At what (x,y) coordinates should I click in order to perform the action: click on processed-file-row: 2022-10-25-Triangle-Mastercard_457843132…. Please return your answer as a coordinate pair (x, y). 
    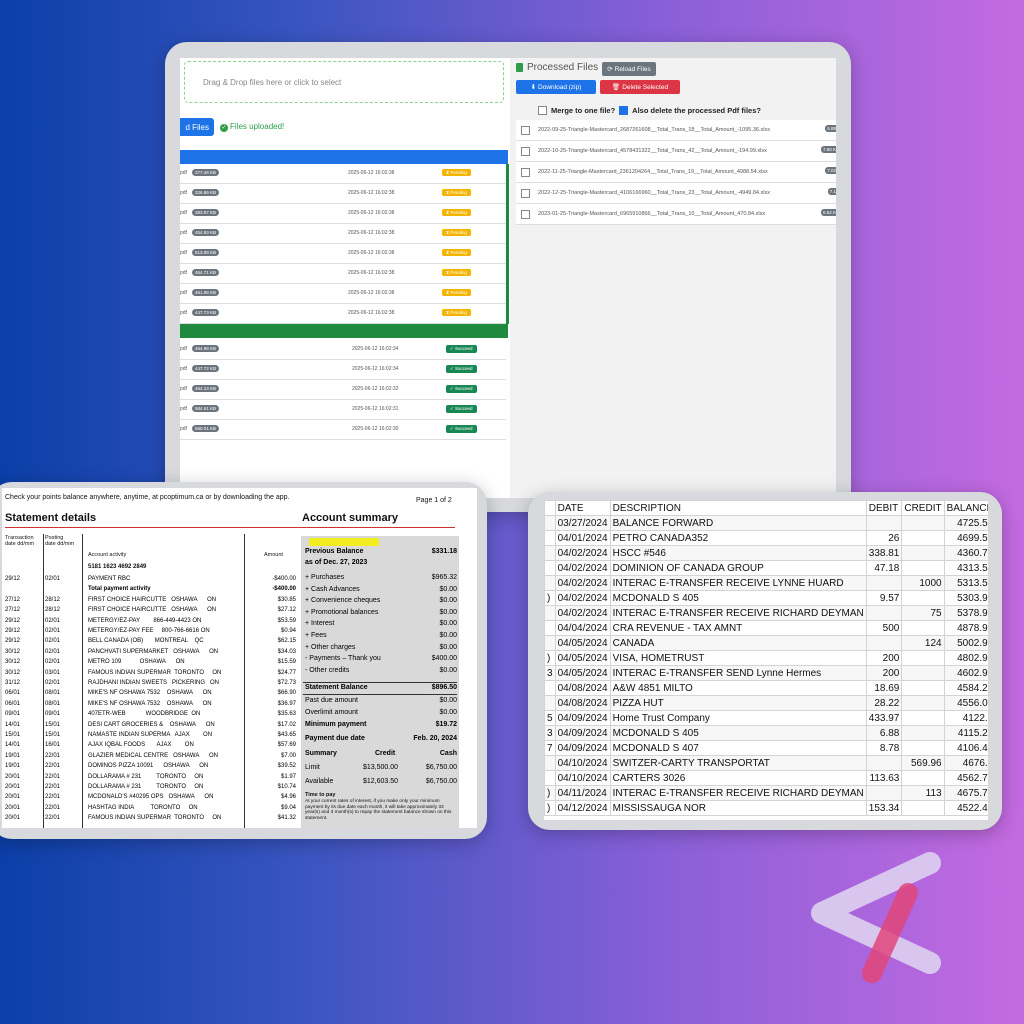
    Looking at the image, I should click on (676, 151).